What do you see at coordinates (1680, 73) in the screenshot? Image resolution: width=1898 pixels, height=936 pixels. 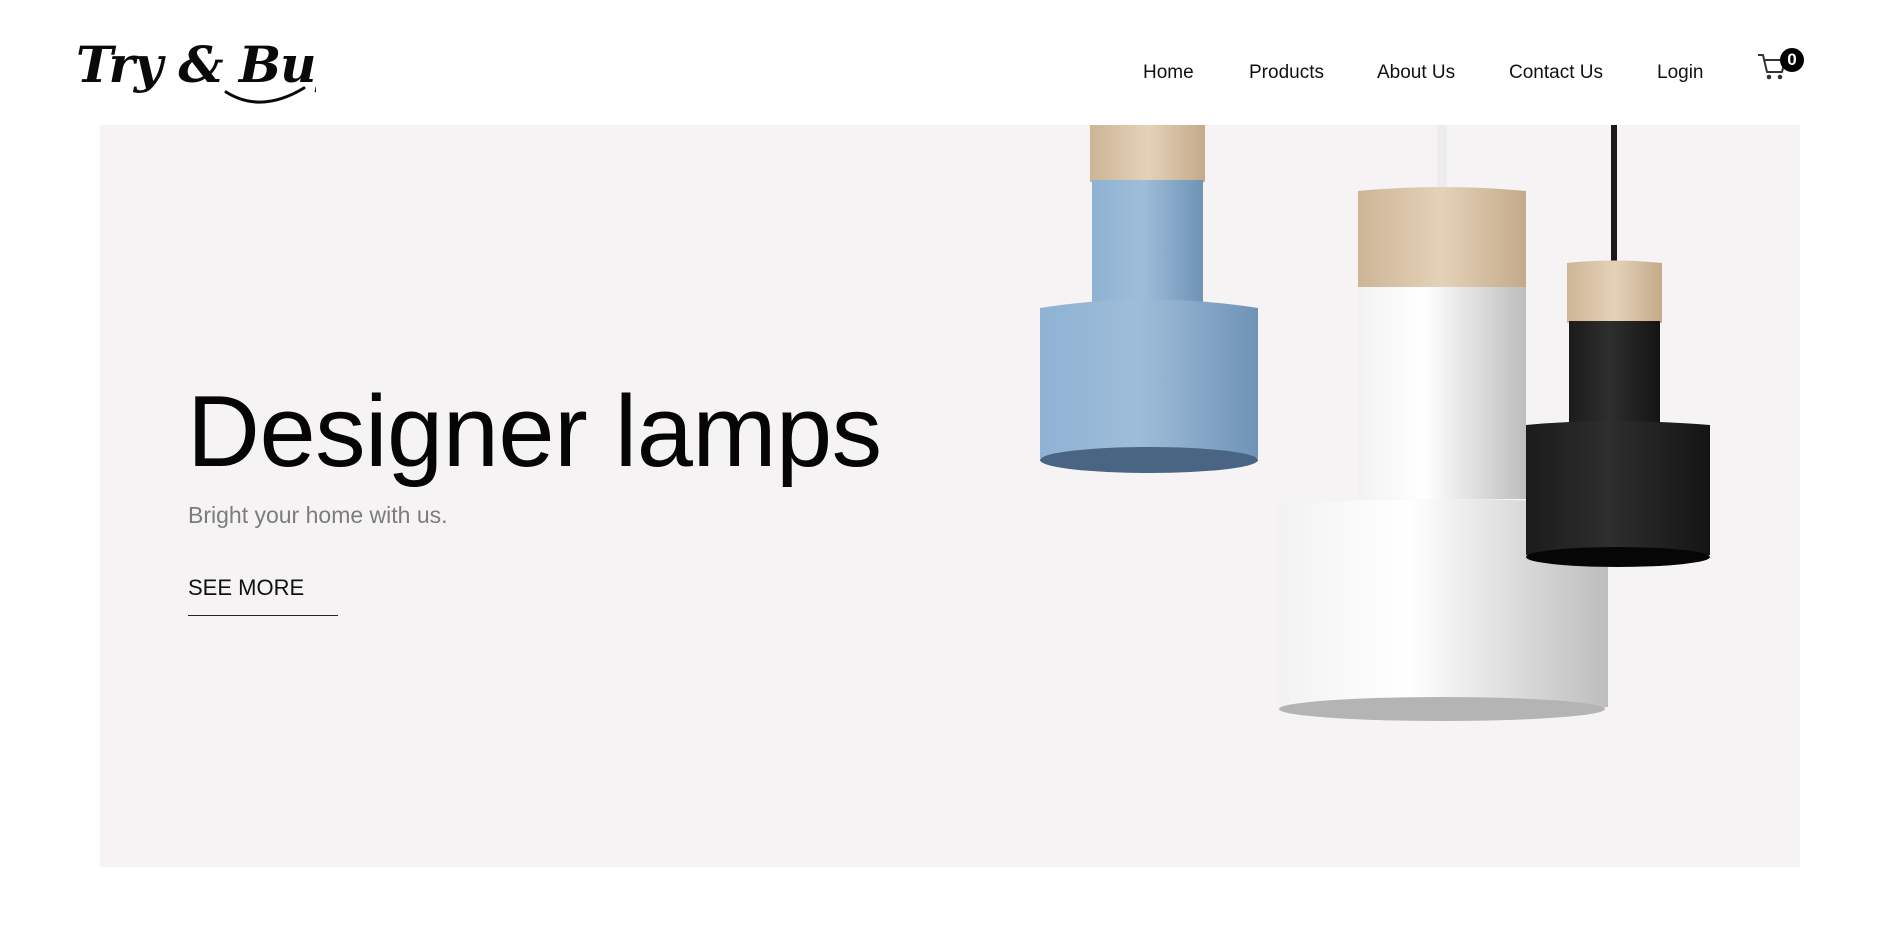 I see `nav-login: Login` at bounding box center [1680, 73].